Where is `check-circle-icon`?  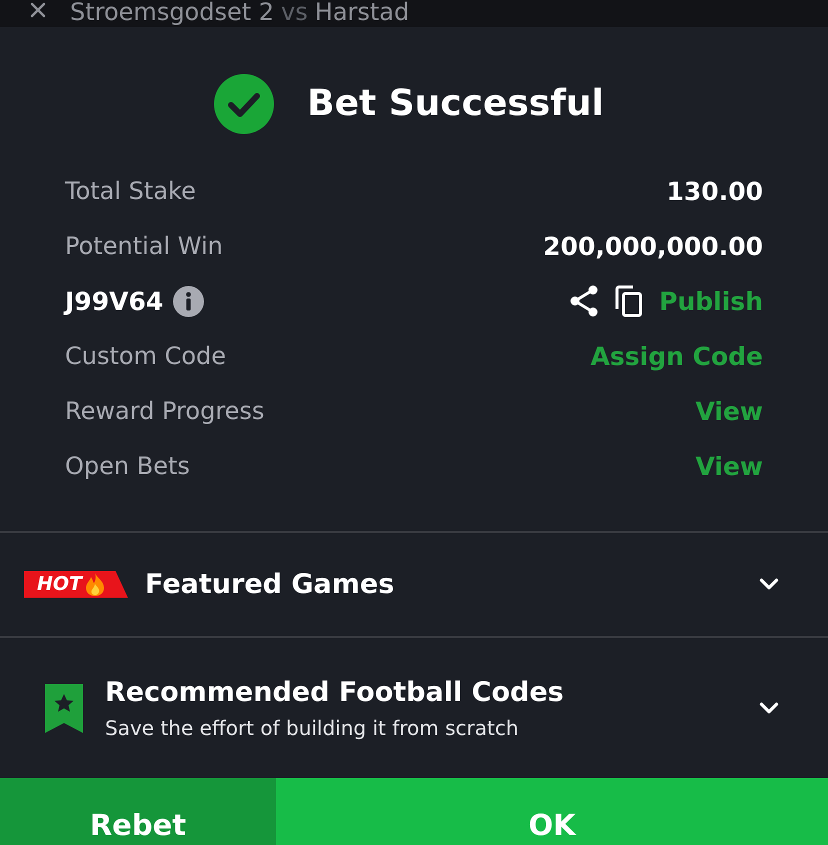
check-circle-icon is located at coordinates (244, 104).